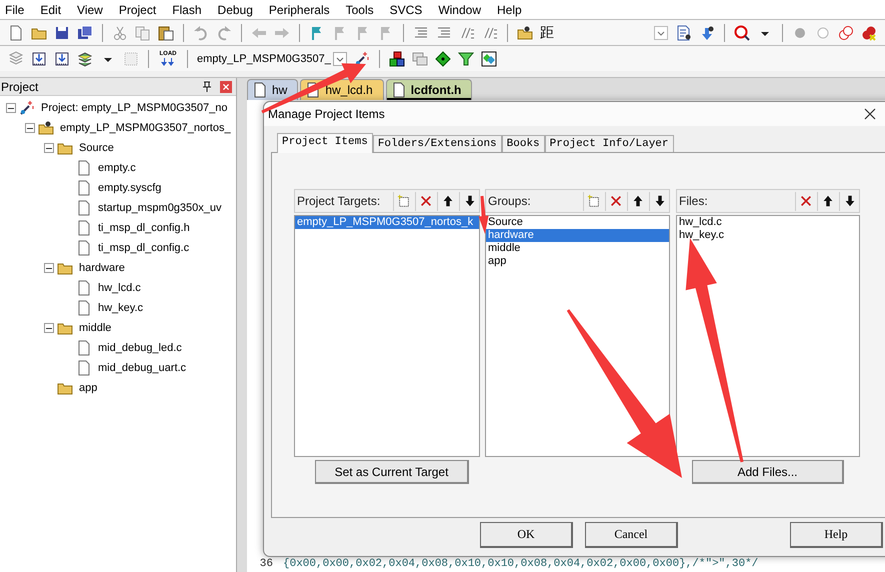 Image resolution: width=885 pixels, height=572 pixels. What do you see at coordinates (577, 261) in the screenshot?
I see `list-item: app` at bounding box center [577, 261].